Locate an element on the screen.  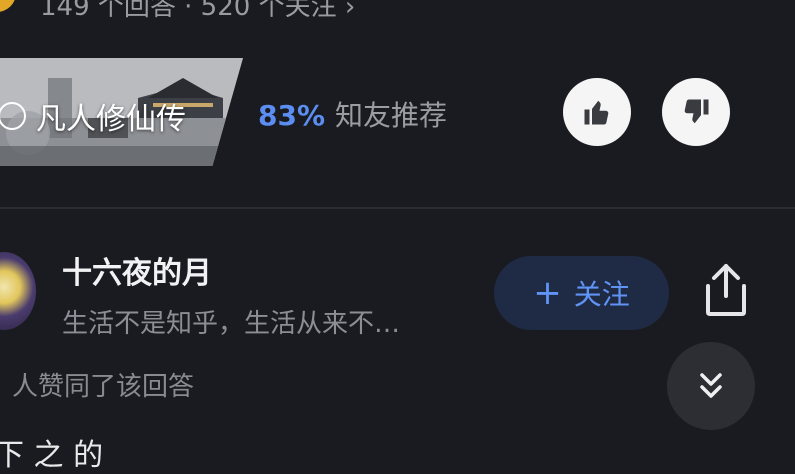
recommend-label: 知友推荐 is located at coordinates (391, 115).